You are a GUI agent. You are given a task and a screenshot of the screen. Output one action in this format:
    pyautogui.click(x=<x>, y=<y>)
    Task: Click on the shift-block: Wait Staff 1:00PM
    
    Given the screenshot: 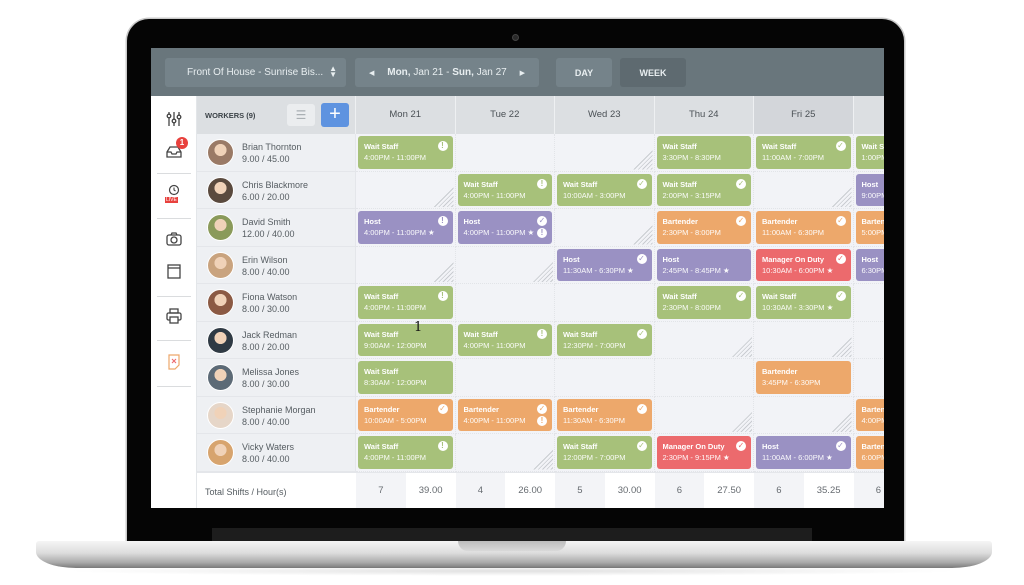 What is the action you would take?
    pyautogui.click(x=869, y=152)
    